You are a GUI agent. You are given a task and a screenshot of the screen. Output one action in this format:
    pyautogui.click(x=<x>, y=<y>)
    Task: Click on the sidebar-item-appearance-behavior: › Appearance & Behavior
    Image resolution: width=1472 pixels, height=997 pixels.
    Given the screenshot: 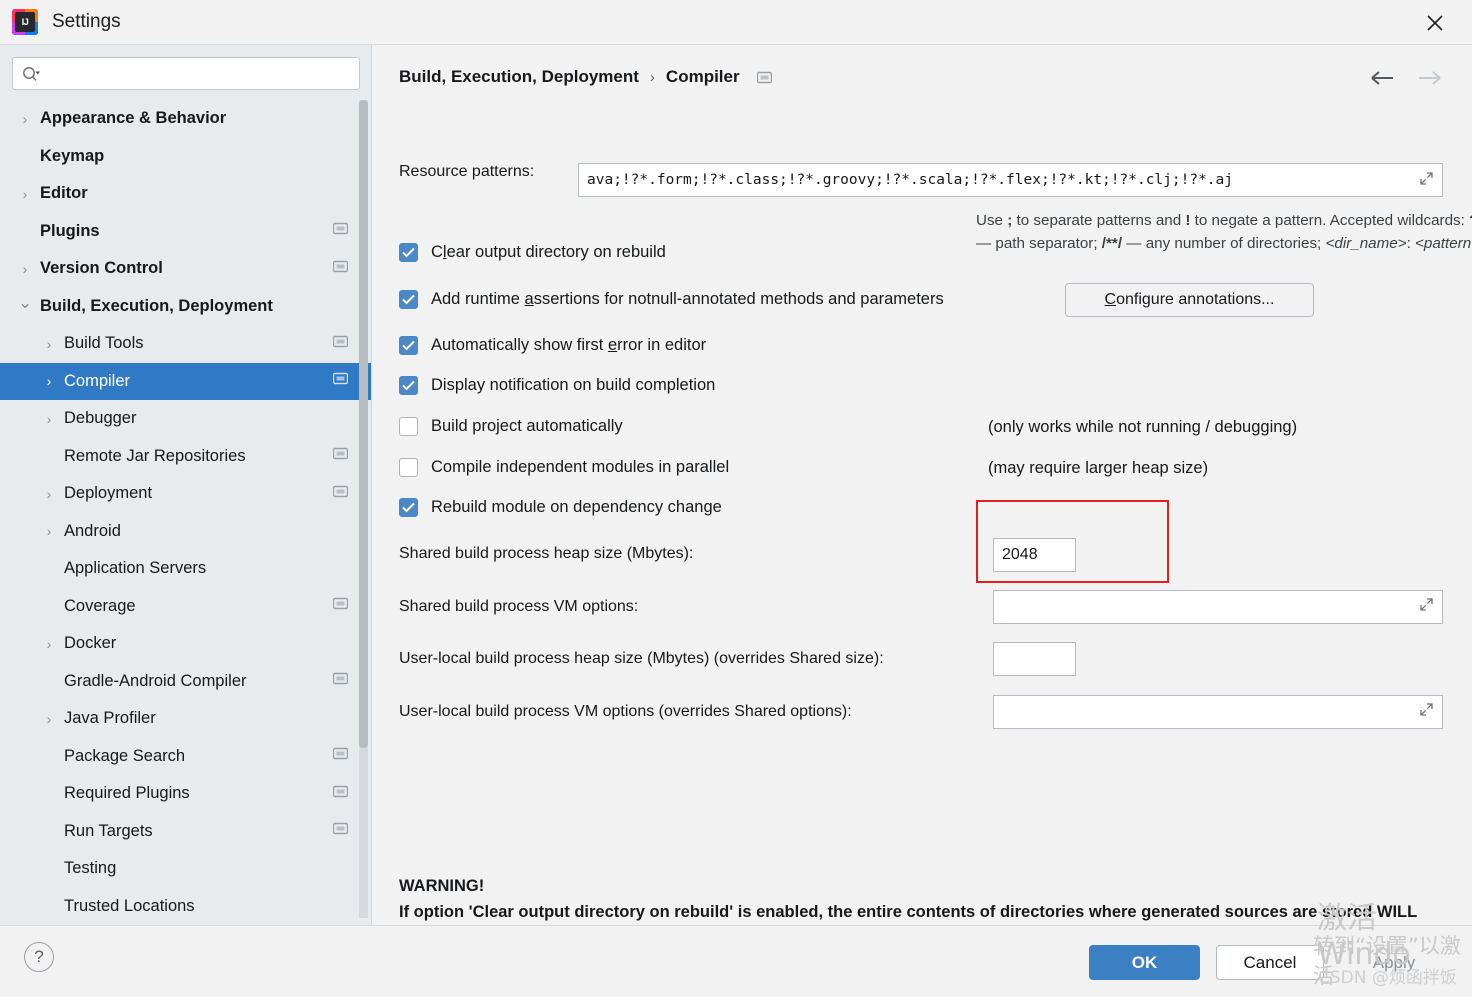 What is the action you would take?
    pyautogui.click(x=186, y=119)
    